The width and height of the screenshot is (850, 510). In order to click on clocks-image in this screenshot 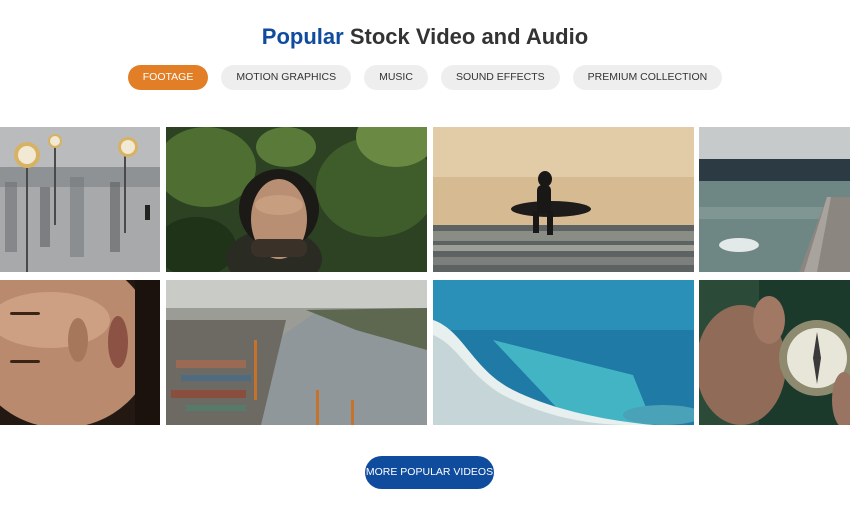, I will do `click(80, 199)`.